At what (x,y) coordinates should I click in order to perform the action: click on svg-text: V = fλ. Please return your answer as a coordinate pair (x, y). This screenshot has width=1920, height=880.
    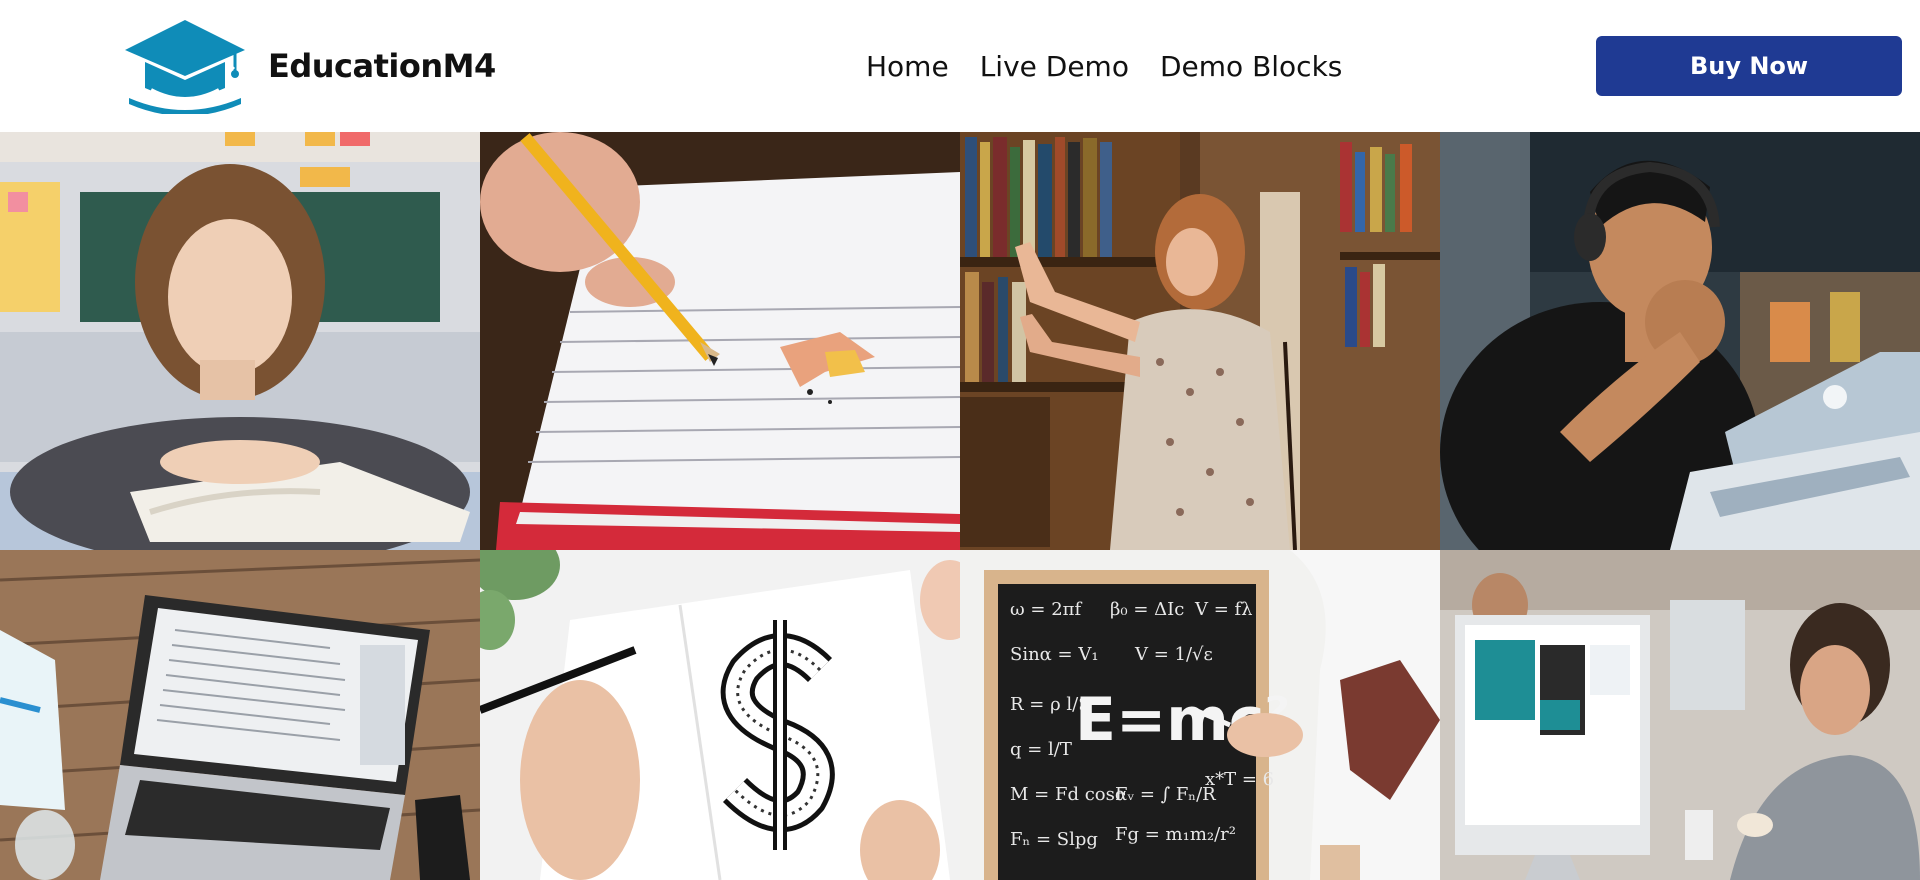
    Looking at the image, I should click on (1223, 609).